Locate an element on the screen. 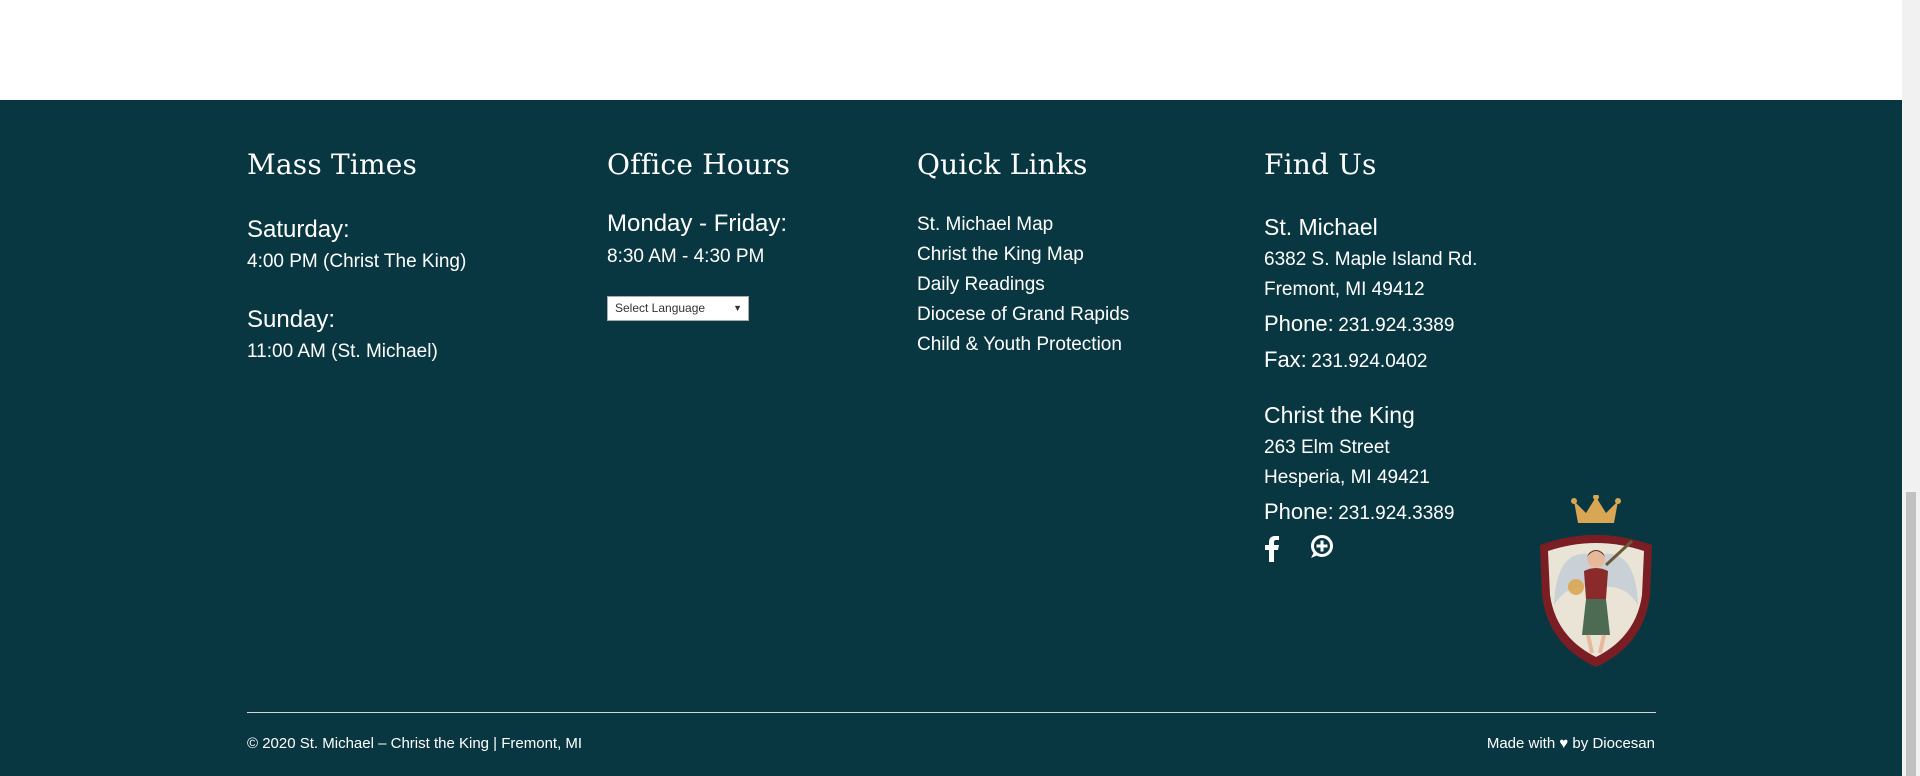  saturday-label: Saturday: is located at coordinates (298, 229).